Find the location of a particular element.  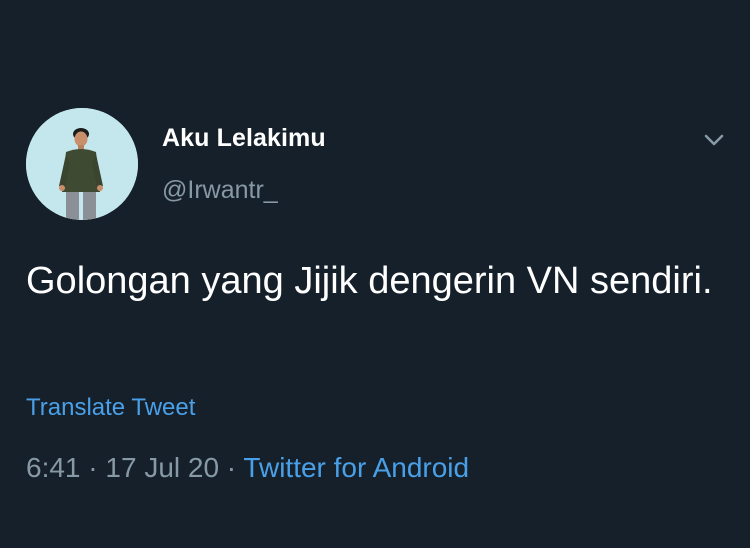

avatar-photo is located at coordinates (82, 164).